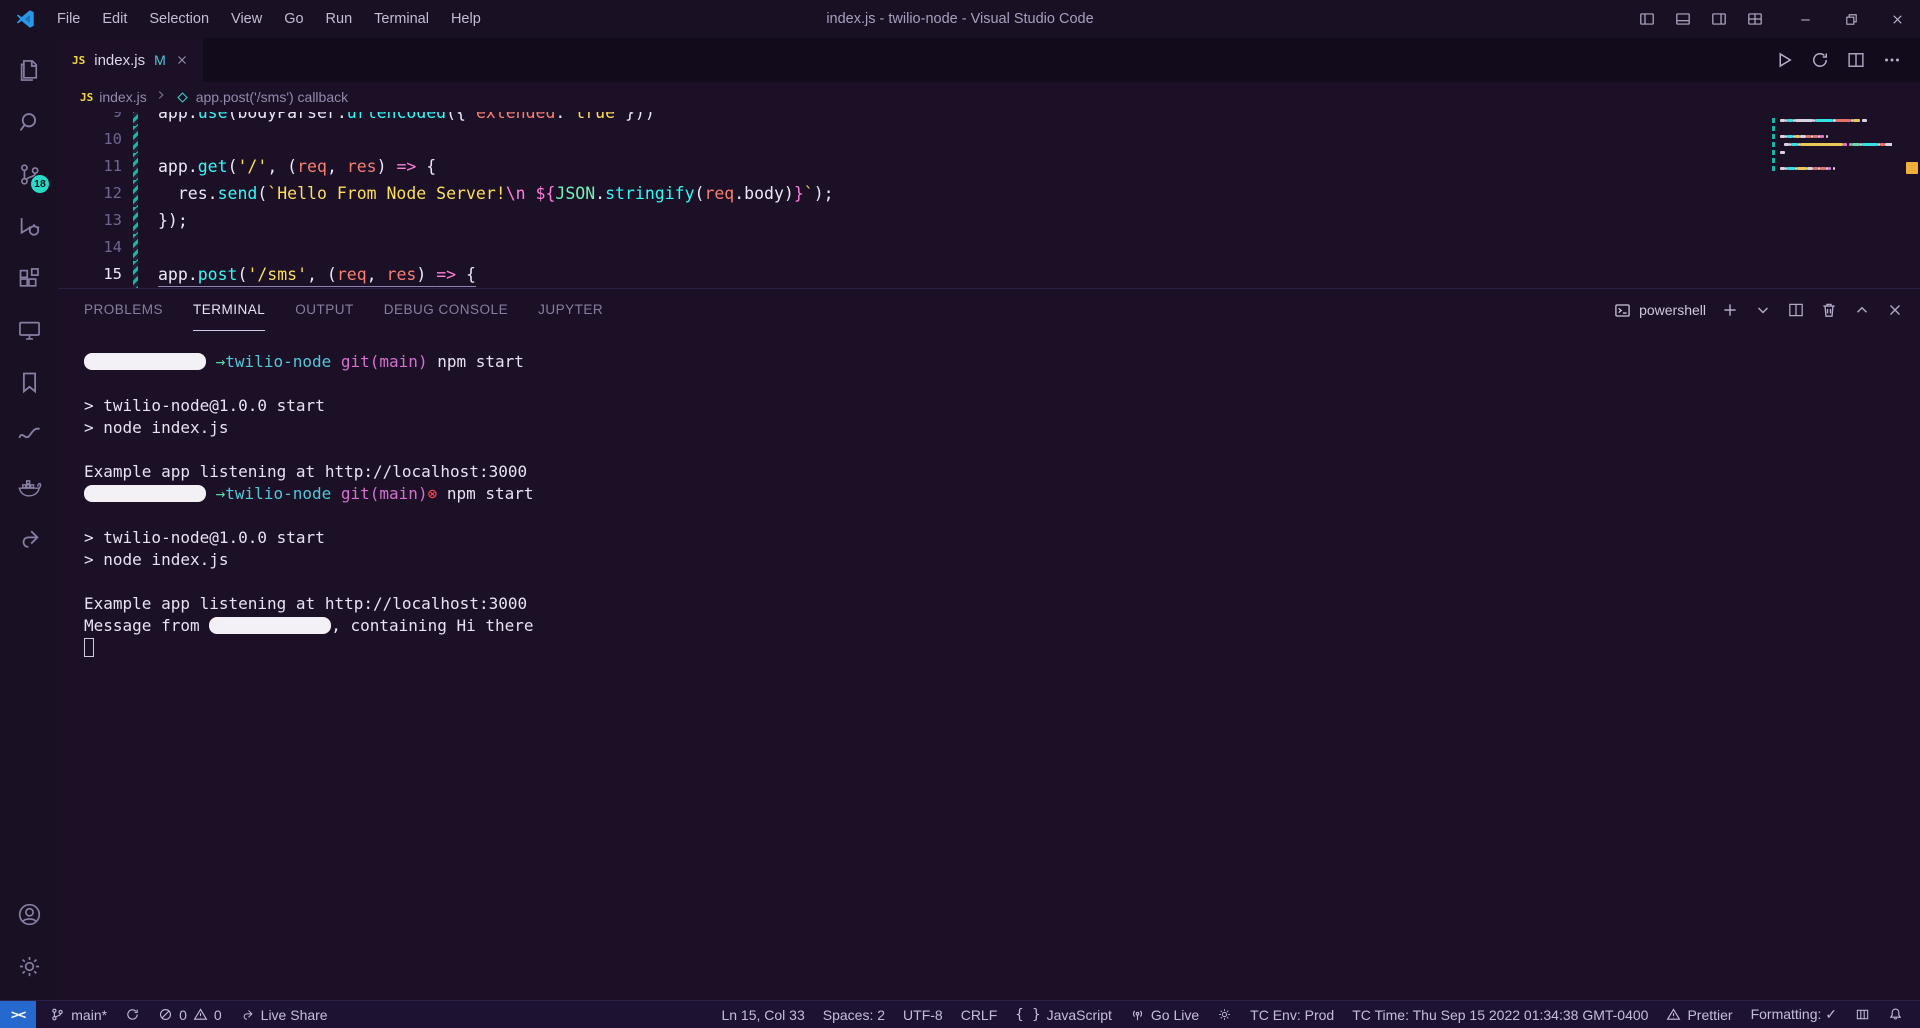 This screenshot has width=1920, height=1028. Describe the element at coordinates (182, 60) in the screenshot. I see `close-tab-icon` at that location.